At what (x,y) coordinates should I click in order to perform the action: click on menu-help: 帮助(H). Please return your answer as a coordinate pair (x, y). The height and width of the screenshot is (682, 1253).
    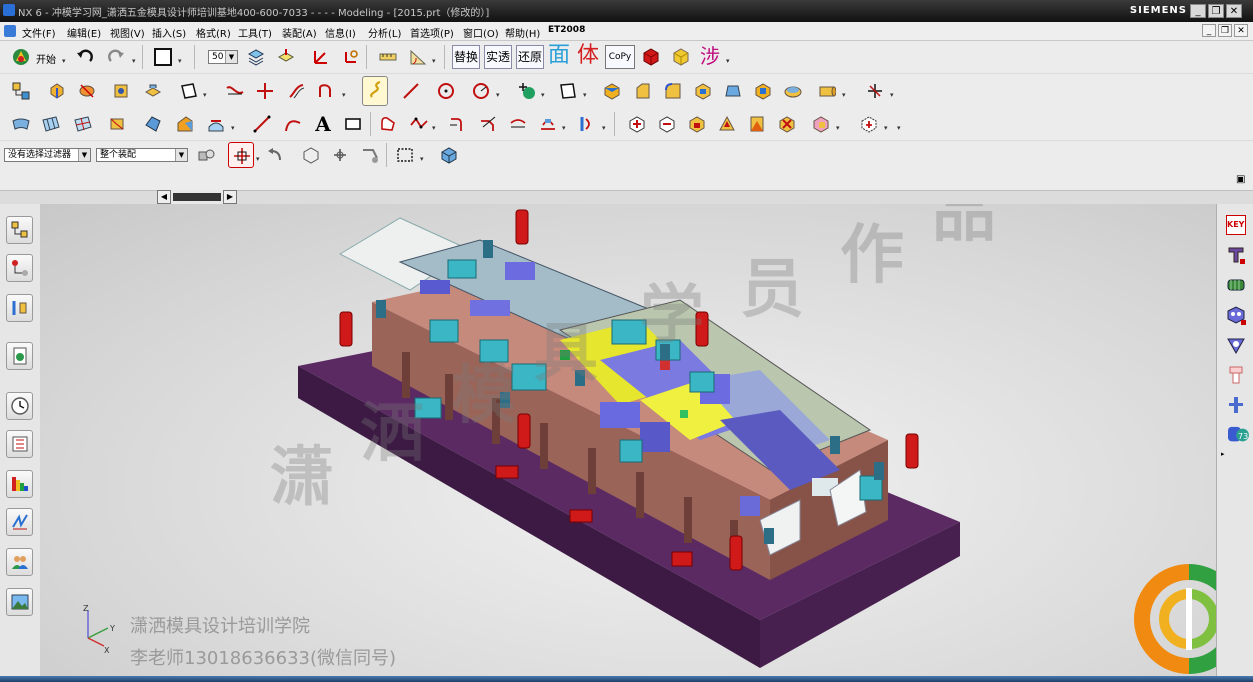
    Looking at the image, I should click on (522, 32).